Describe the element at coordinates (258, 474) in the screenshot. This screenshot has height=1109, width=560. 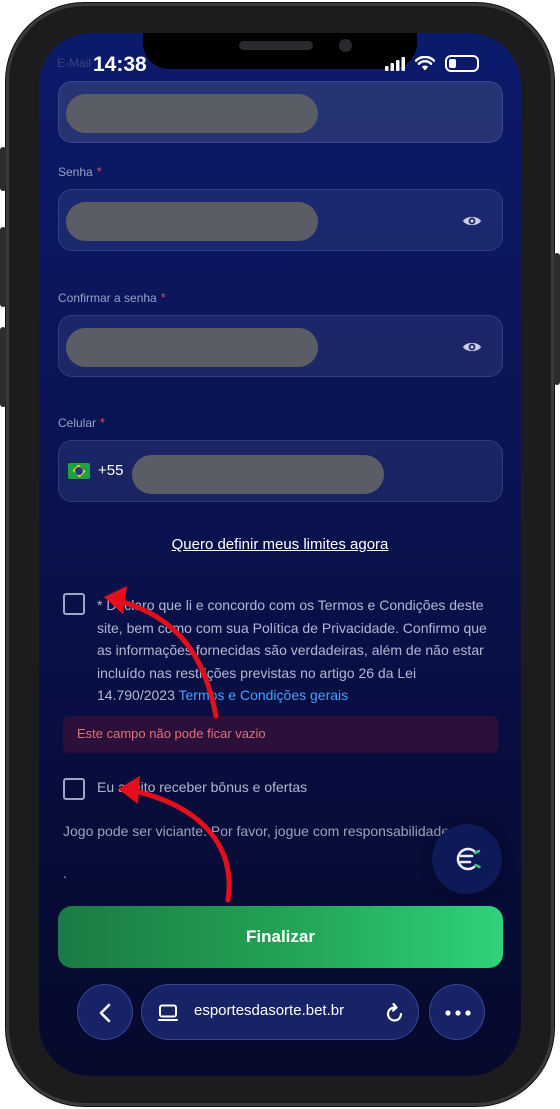
I see `phone-value-redacted` at that location.